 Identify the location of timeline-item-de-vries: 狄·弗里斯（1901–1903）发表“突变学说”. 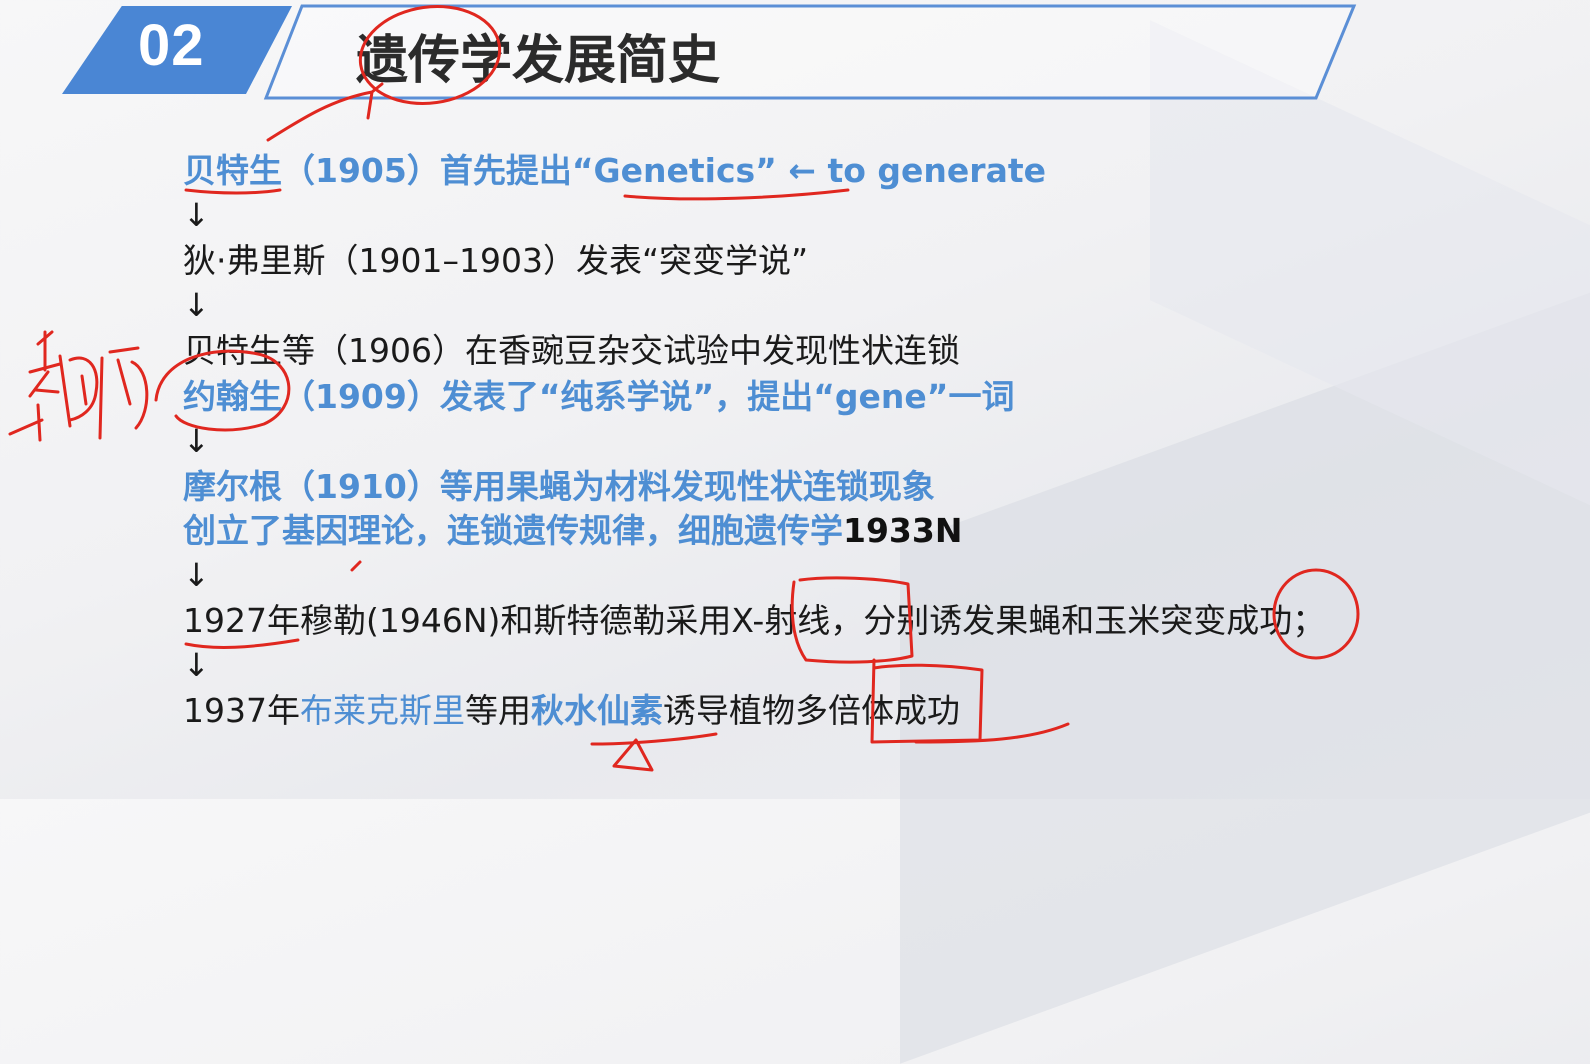
(496, 260).